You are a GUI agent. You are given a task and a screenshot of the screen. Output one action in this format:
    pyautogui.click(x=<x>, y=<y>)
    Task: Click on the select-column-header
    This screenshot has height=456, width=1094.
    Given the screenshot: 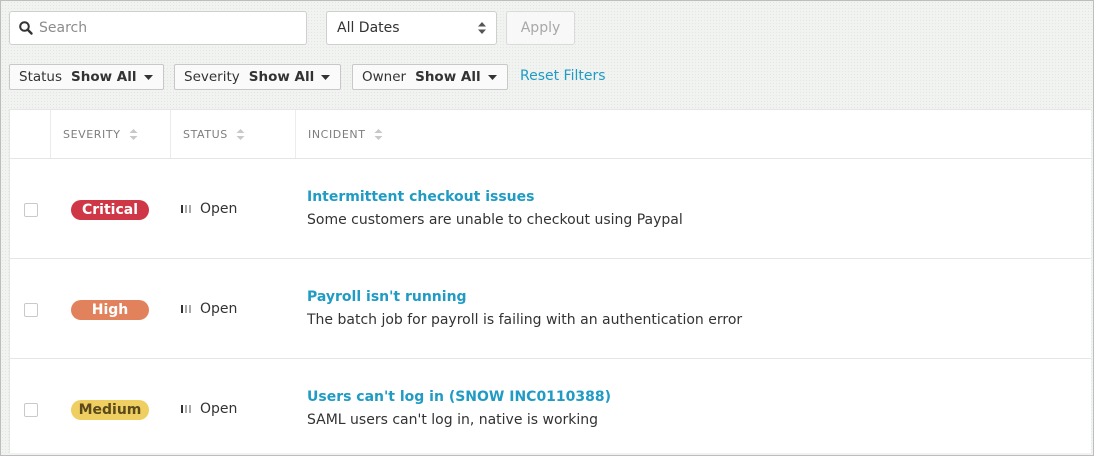 What is the action you would take?
    pyautogui.click(x=30, y=134)
    